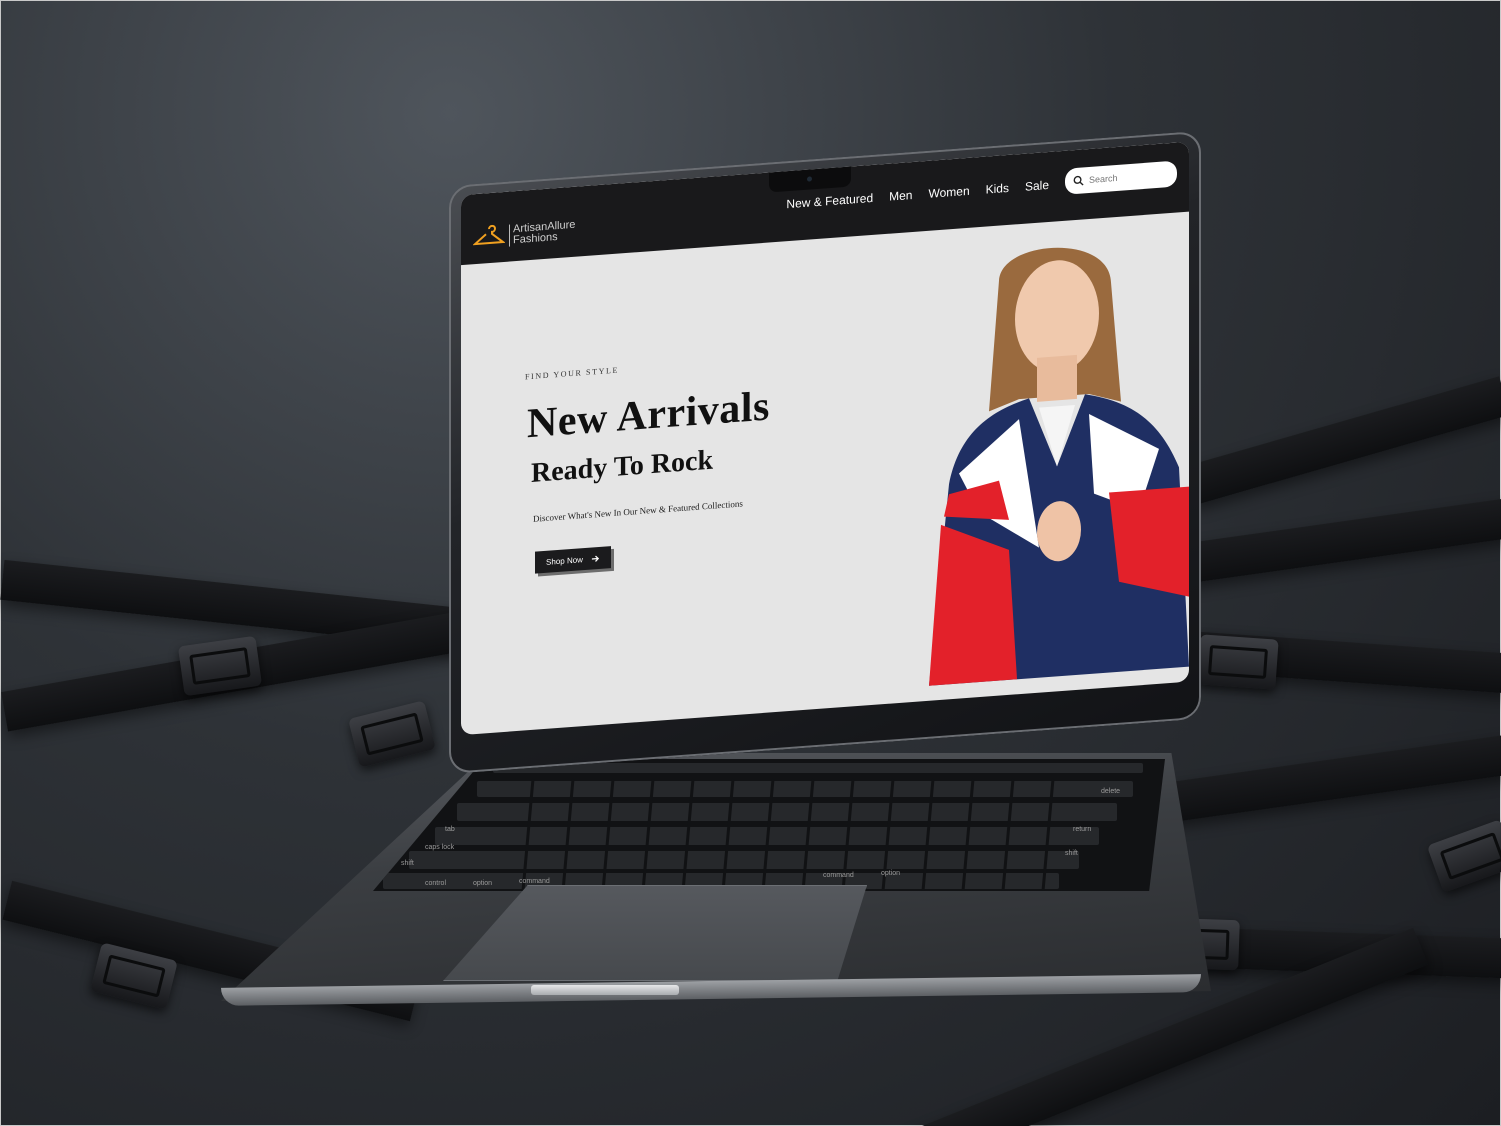 This screenshot has height=1126, width=1501. Describe the element at coordinates (595, 558) in the screenshot. I see `arrow-right-icon` at that location.